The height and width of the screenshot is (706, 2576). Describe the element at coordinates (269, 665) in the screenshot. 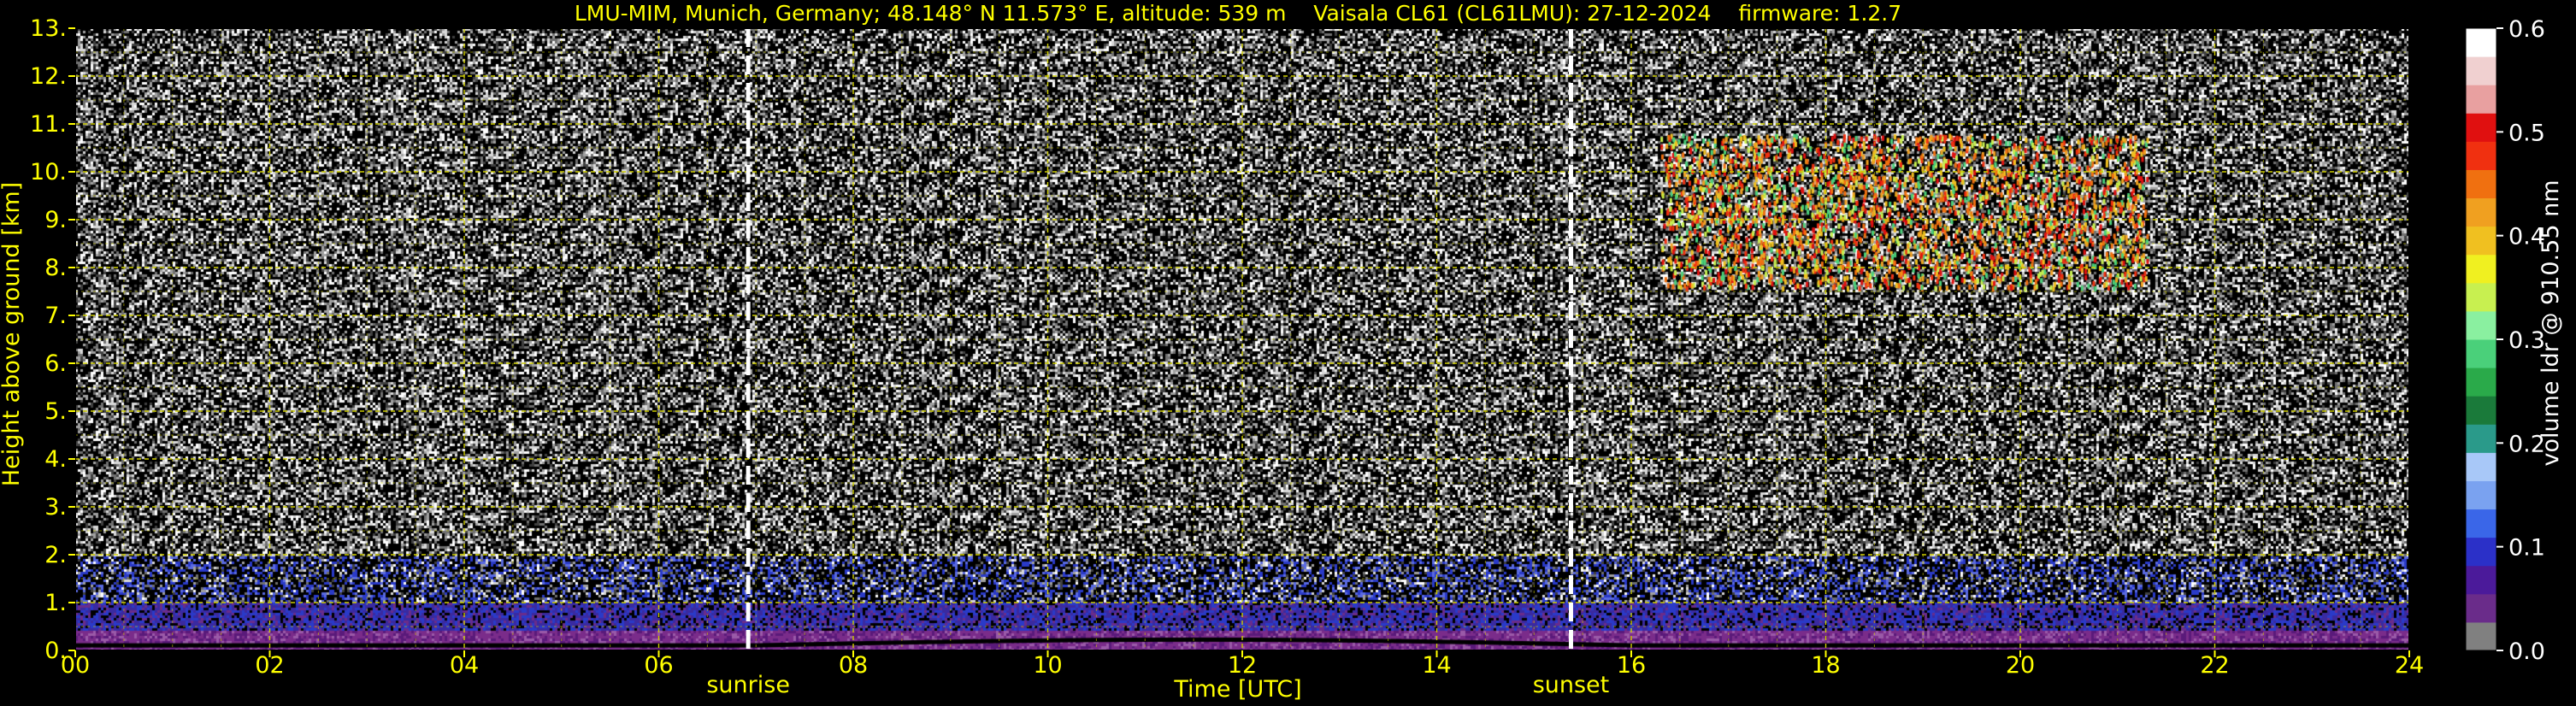

I see `x-tick-label: 02` at that location.